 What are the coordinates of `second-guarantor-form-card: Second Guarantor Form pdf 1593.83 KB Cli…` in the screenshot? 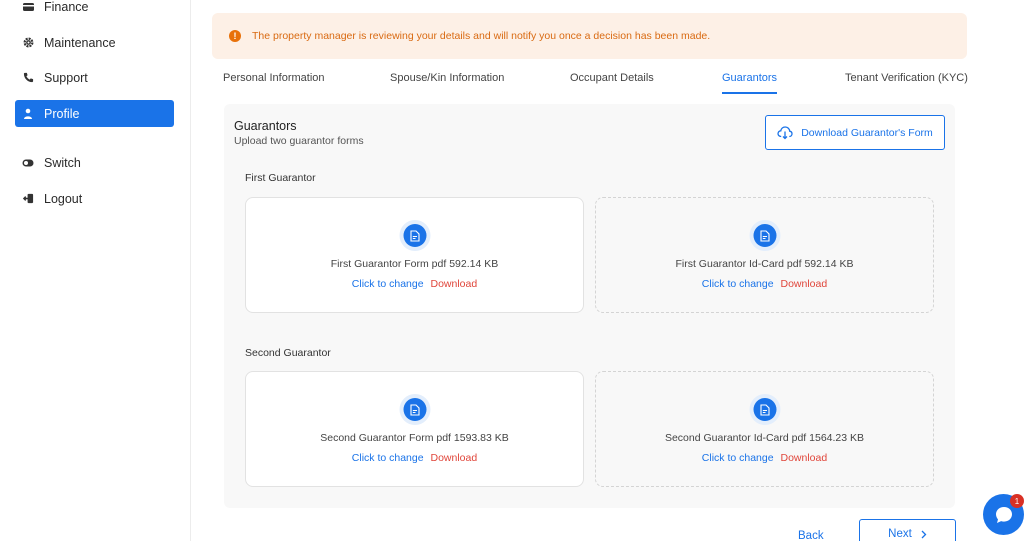 It's located at (414, 429).